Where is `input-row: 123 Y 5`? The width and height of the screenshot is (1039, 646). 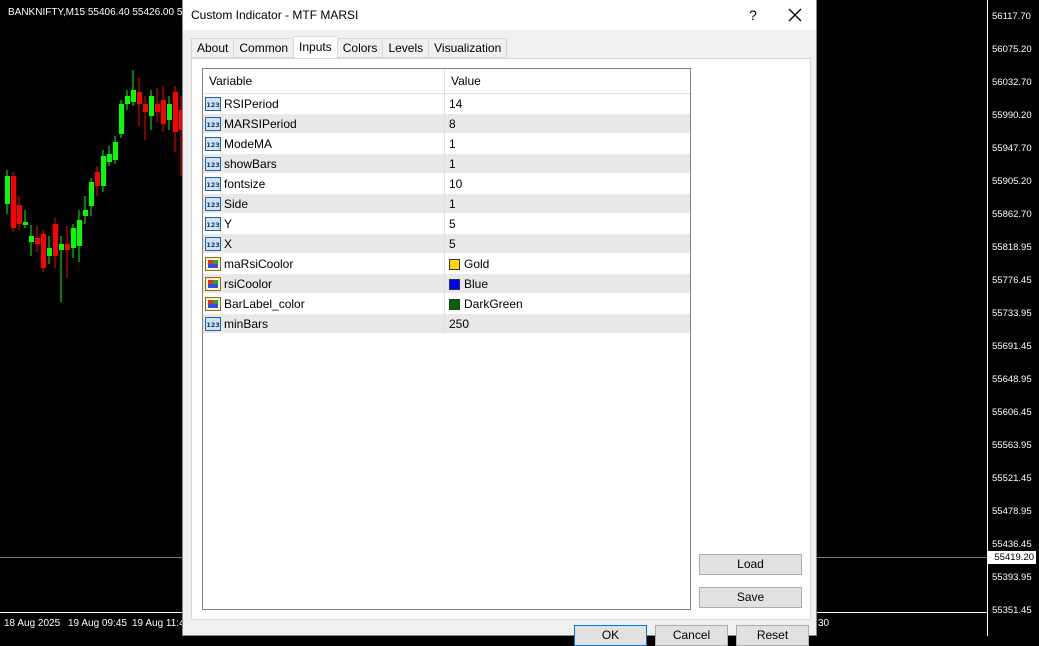
input-row: 123 Y 5 is located at coordinates (446, 224).